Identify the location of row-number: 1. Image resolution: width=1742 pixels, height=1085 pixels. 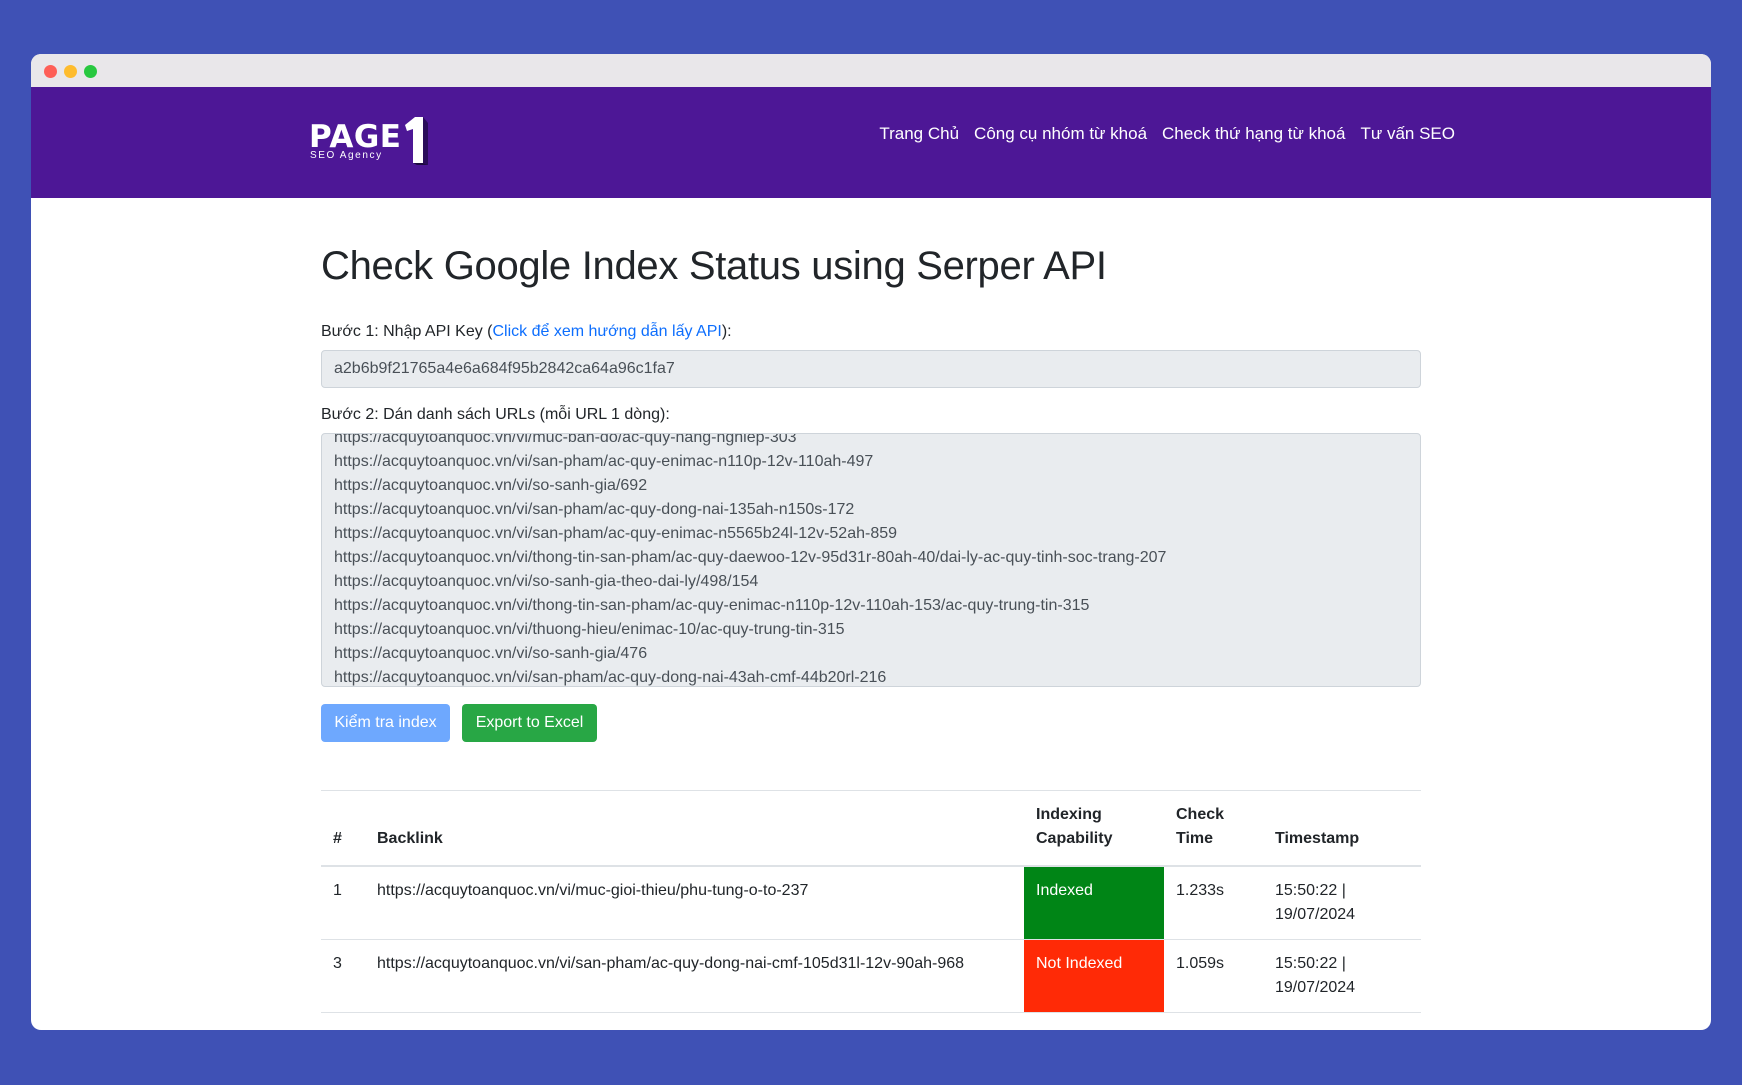
(343, 903).